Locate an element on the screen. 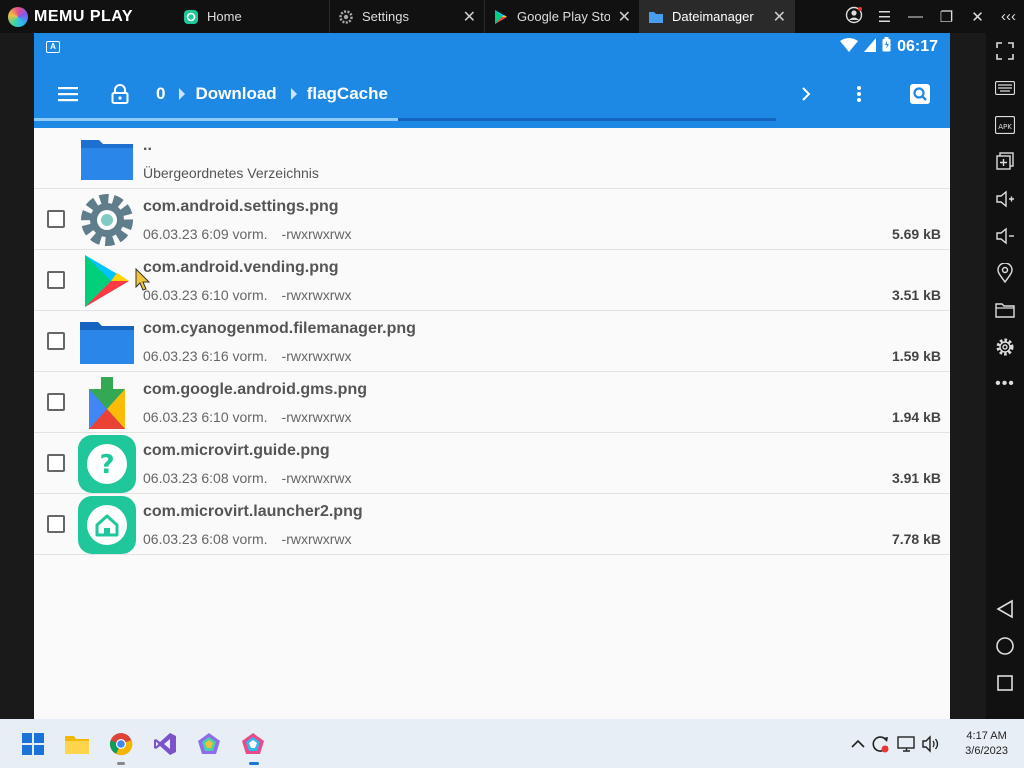 The height and width of the screenshot is (768, 1024). parent-directory-row: .. Übergeordnetes Verzeichnis is located at coordinates (492, 158).